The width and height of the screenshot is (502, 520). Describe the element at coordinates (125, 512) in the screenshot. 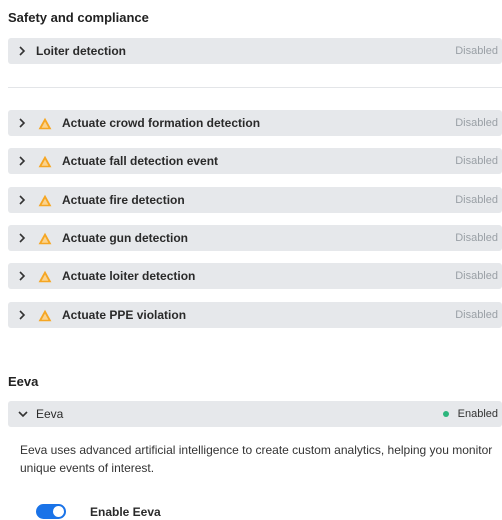

I see `enable-eeva-label: Enable Eeva` at that location.